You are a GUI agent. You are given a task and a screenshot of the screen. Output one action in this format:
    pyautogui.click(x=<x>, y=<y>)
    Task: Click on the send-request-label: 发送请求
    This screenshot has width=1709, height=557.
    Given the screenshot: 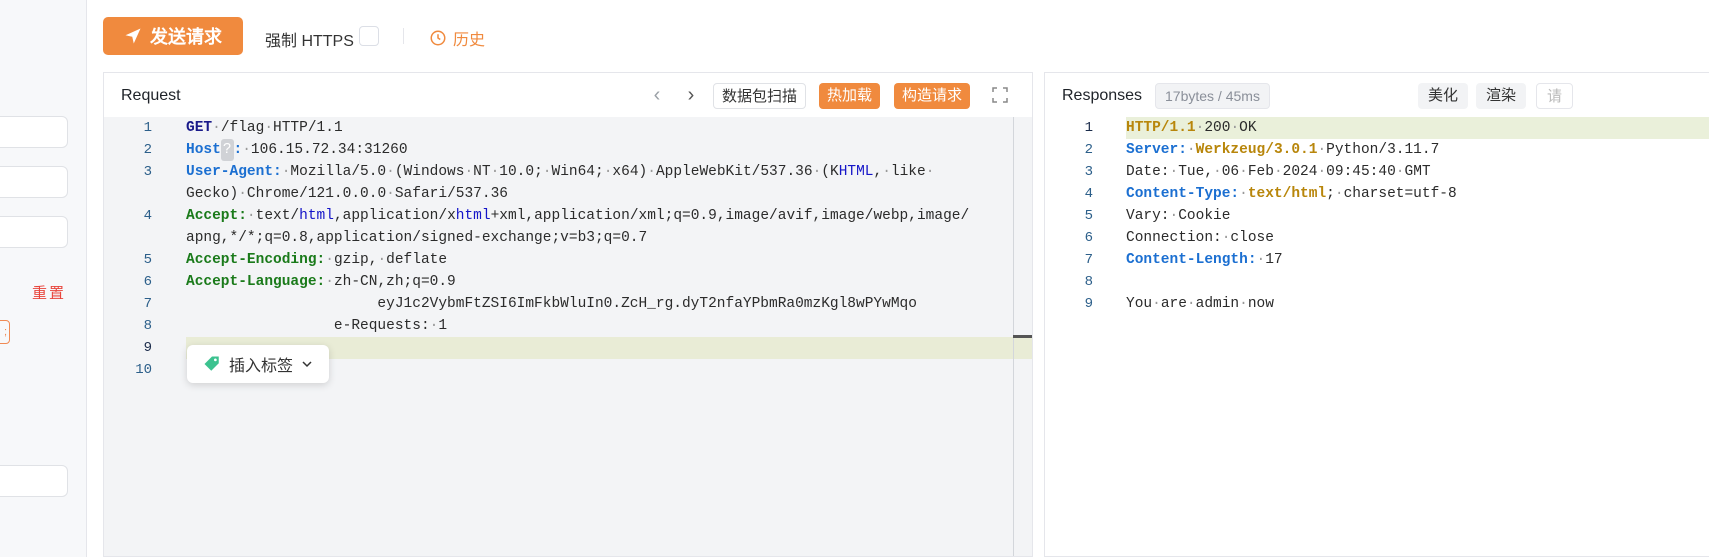 What is the action you would take?
    pyautogui.click(x=186, y=37)
    